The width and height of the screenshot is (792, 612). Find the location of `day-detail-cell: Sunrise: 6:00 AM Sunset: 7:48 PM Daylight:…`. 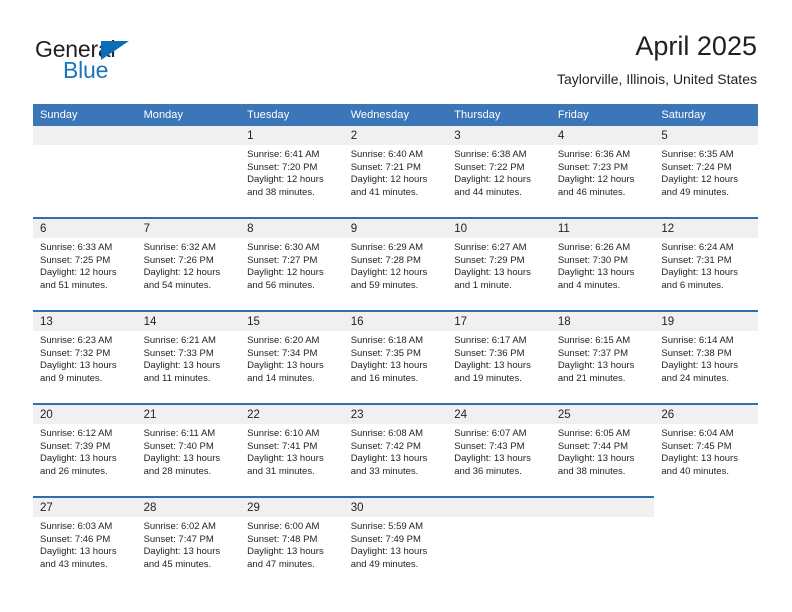

day-detail-cell: Sunrise: 6:00 AM Sunset: 7:48 PM Daylight:… is located at coordinates (292, 553).